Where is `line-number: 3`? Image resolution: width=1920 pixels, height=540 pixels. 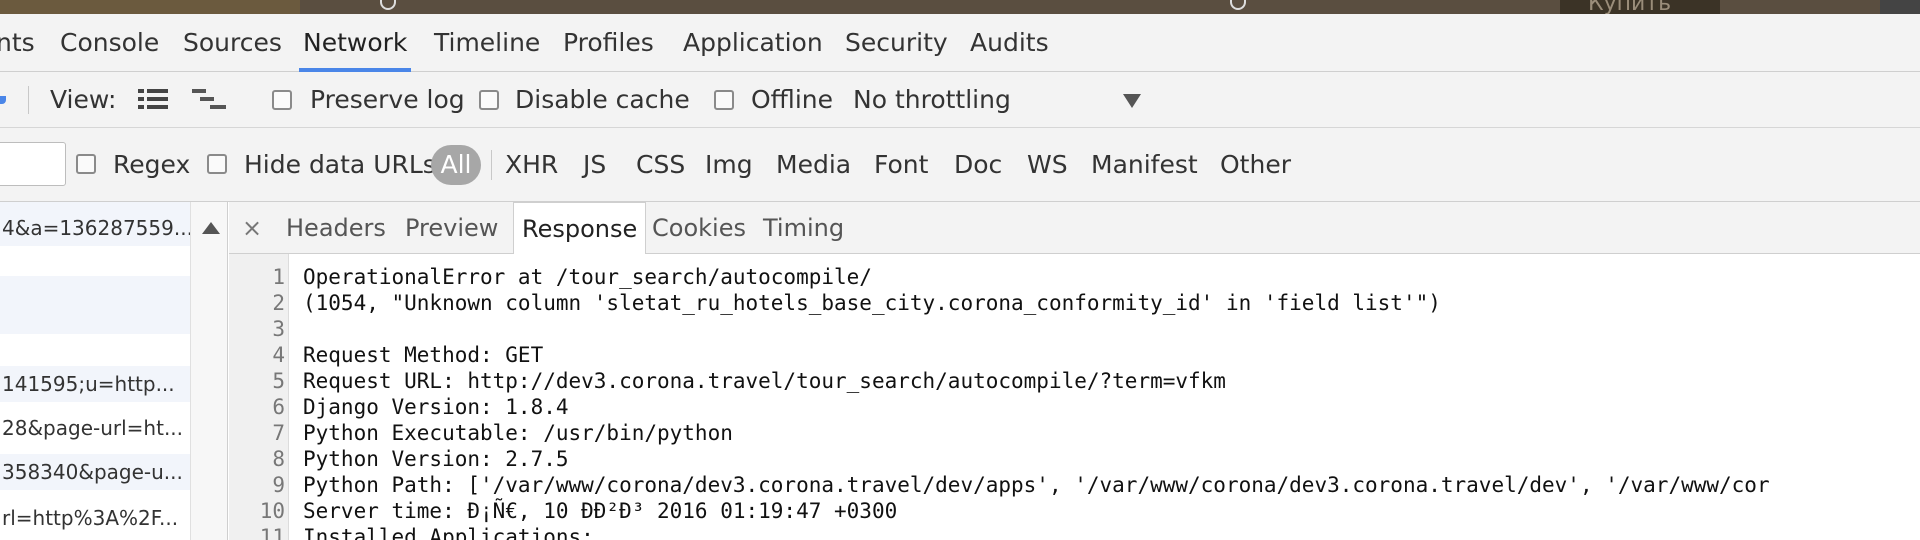 line-number: 3 is located at coordinates (278, 329).